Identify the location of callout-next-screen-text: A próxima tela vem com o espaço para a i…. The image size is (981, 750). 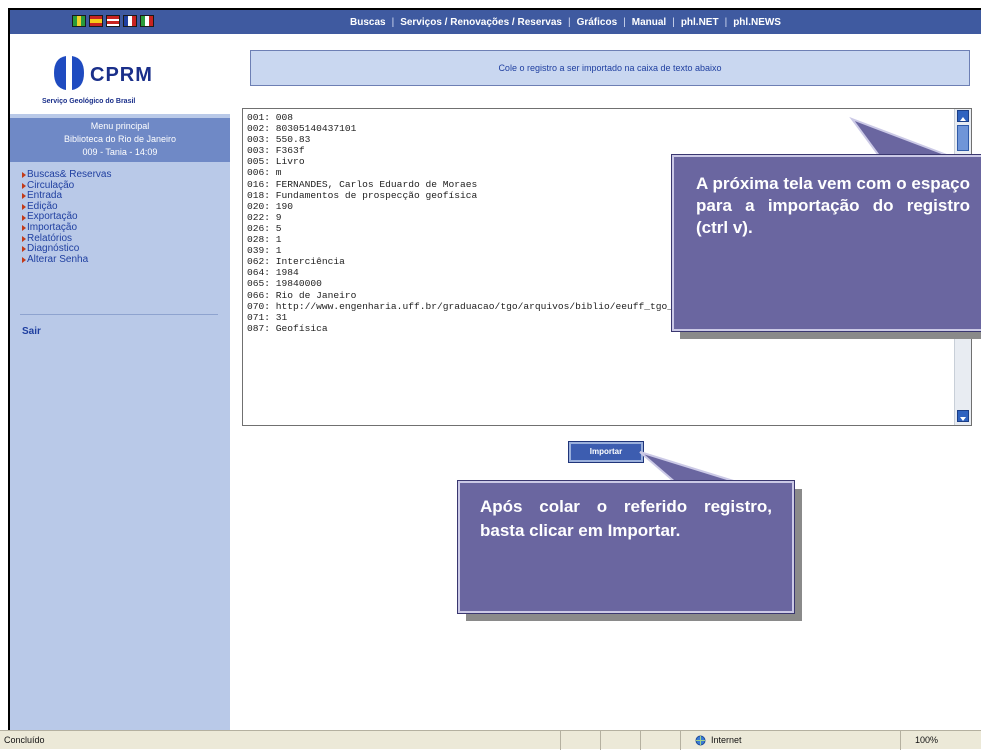
(833, 205).